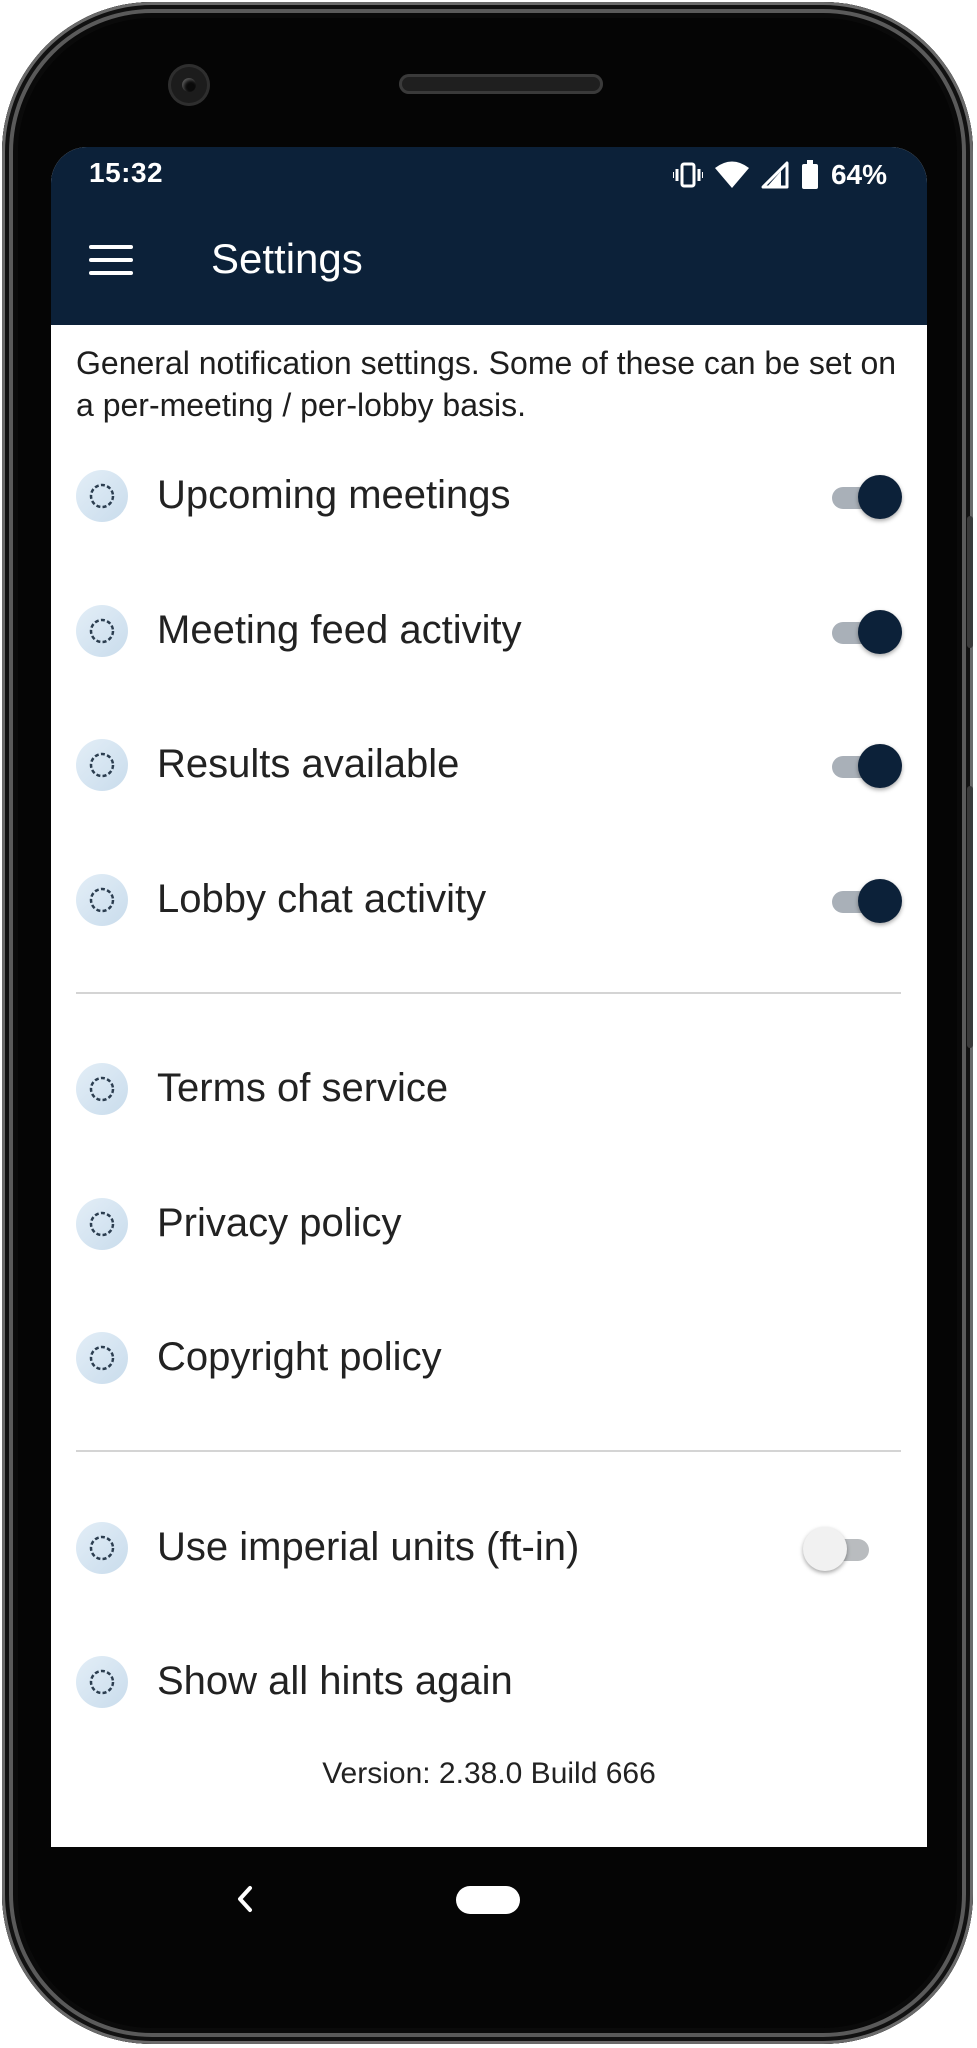  I want to click on home-pill-icon, so click(488, 1900).